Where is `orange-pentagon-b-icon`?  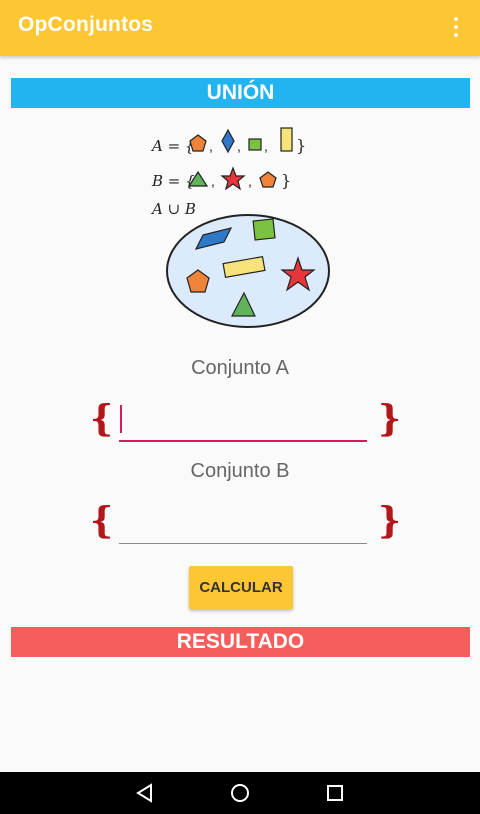 orange-pentagon-b-icon is located at coordinates (268, 179).